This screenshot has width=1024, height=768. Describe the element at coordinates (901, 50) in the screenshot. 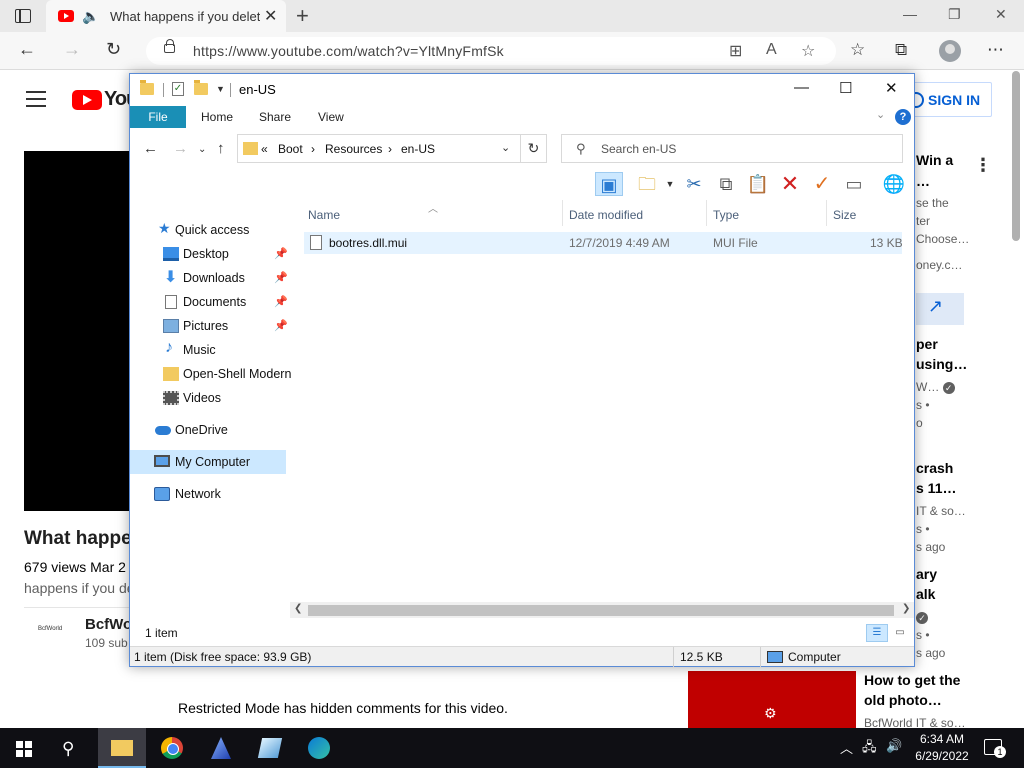

I see `collections-icon: ⧉` at that location.